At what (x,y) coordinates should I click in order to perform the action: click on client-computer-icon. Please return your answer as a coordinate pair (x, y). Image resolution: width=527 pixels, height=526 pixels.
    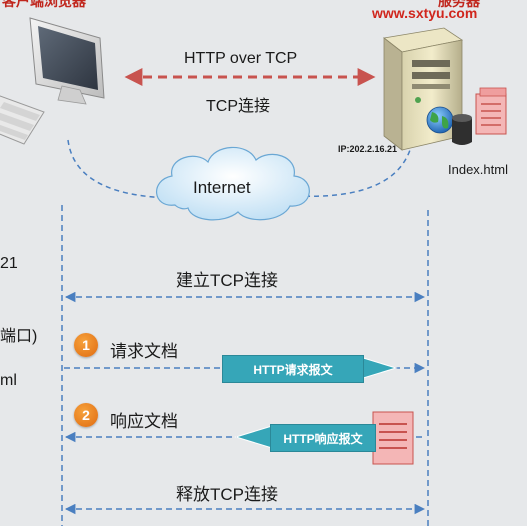
    Looking at the image, I should click on (52, 81).